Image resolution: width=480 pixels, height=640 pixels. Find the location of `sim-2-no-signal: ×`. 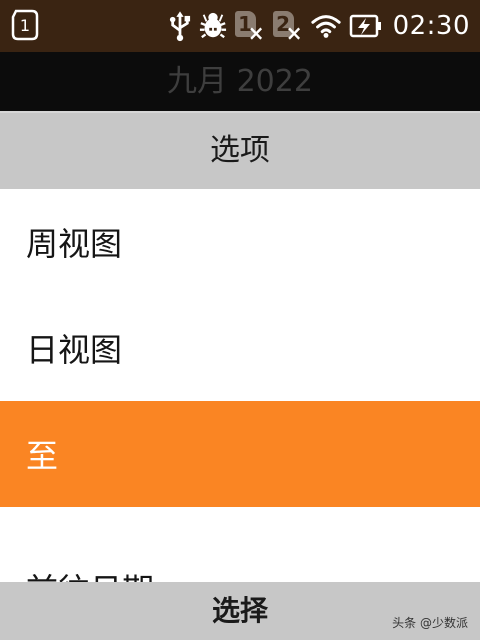

sim-2-no-signal: × is located at coordinates (294, 33).